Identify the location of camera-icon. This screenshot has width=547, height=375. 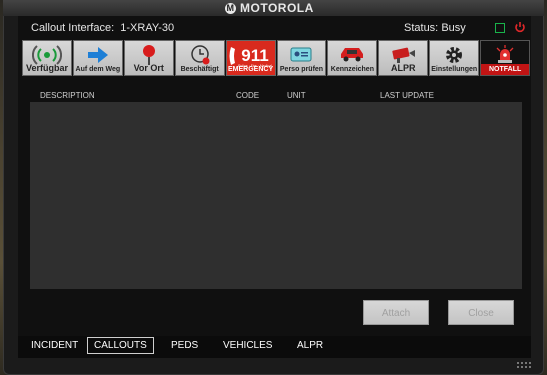
(404, 55).